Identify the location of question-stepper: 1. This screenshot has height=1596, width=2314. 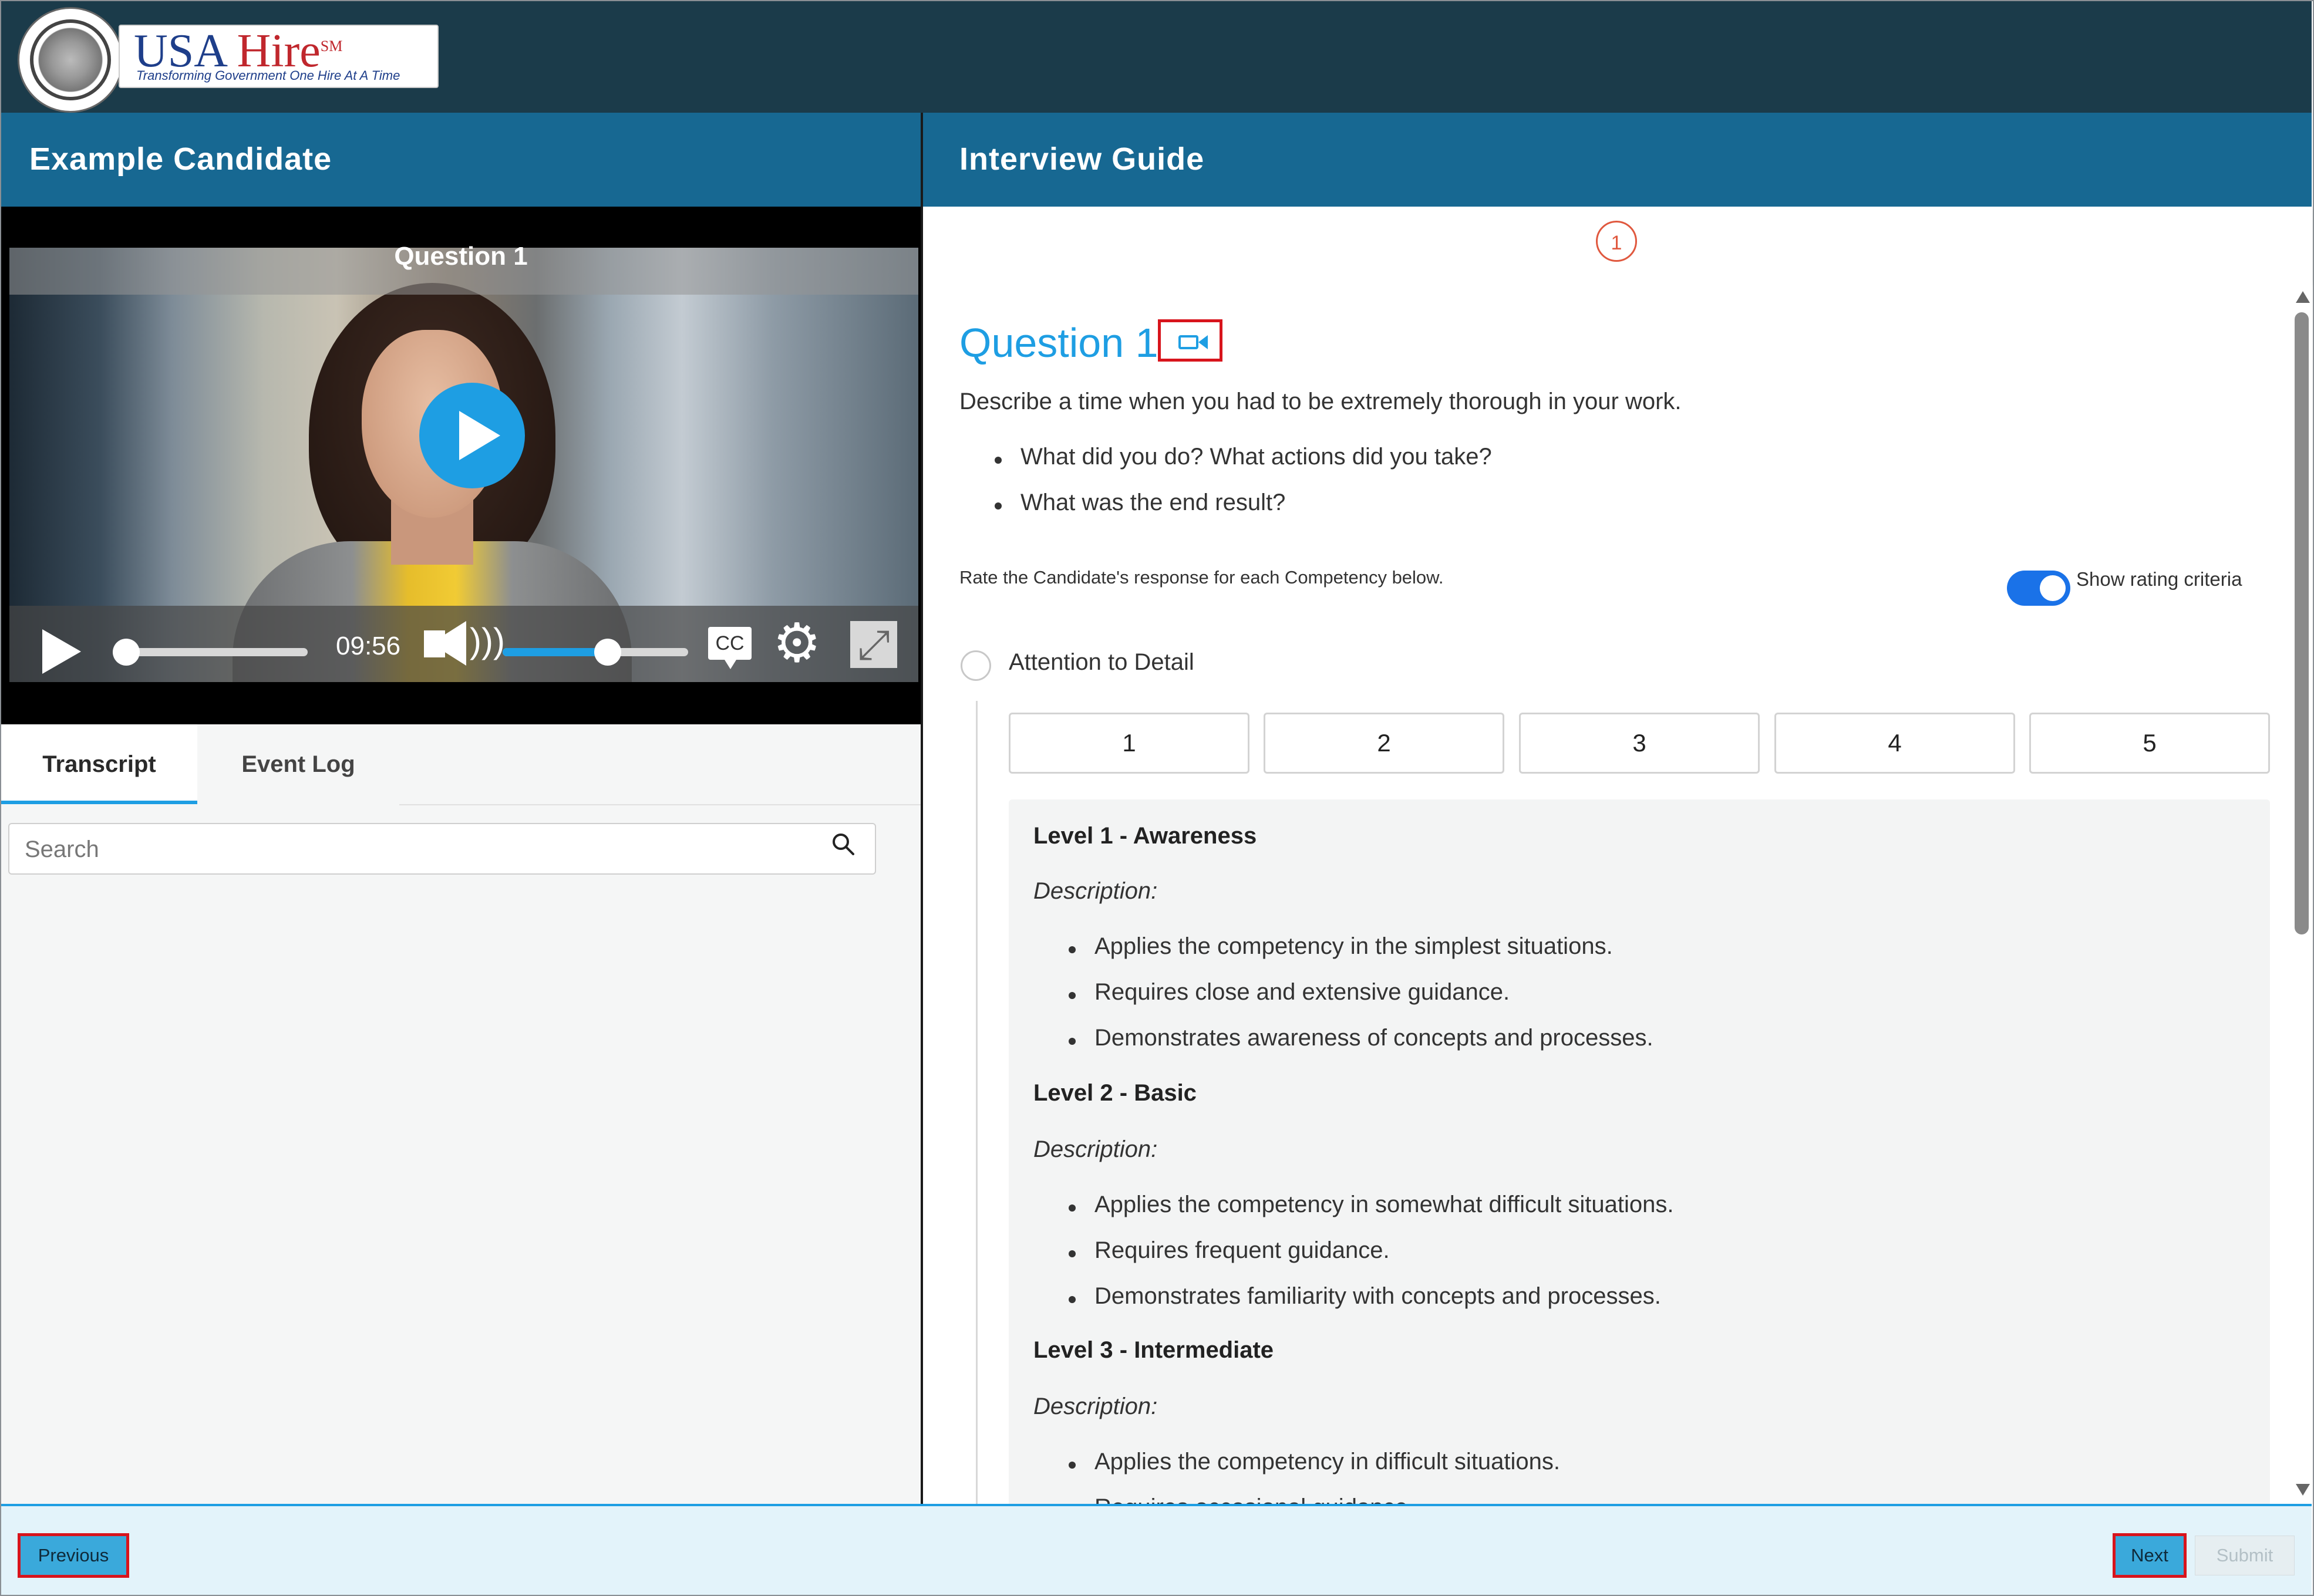
(1617, 245).